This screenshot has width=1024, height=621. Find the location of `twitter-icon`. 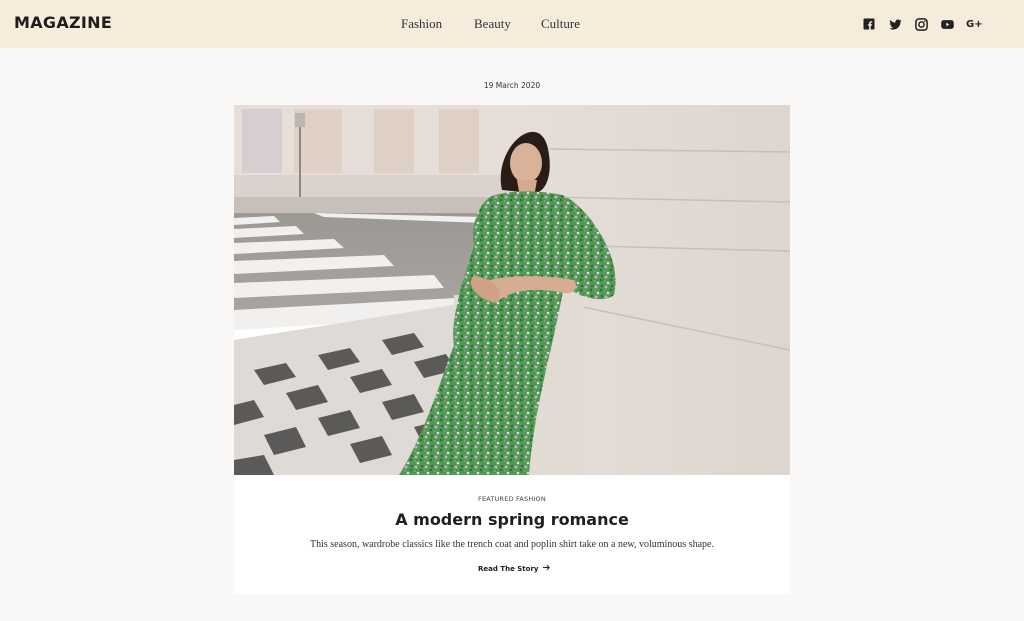

twitter-icon is located at coordinates (895, 24).